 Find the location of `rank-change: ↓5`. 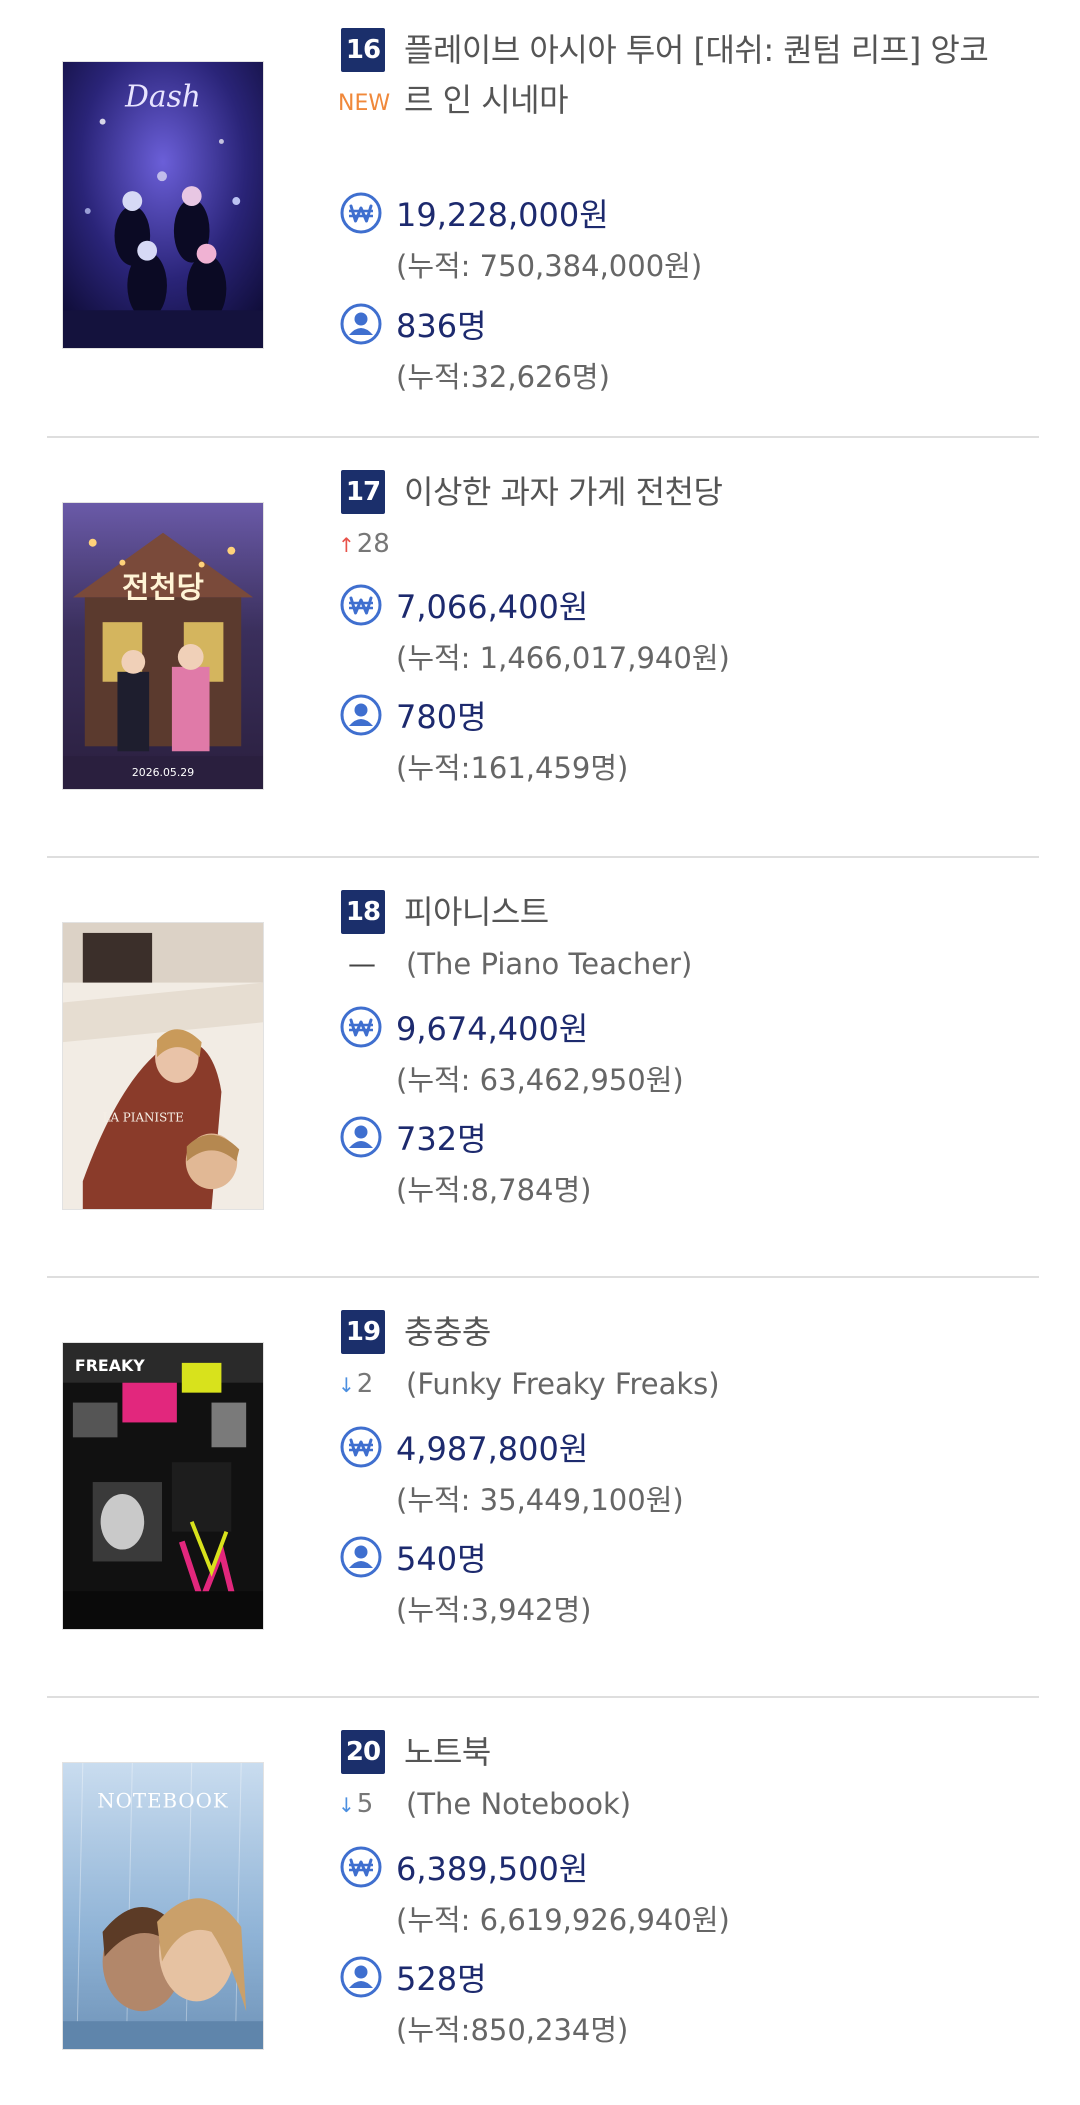

rank-change: ↓5 is located at coordinates (355, 1804).